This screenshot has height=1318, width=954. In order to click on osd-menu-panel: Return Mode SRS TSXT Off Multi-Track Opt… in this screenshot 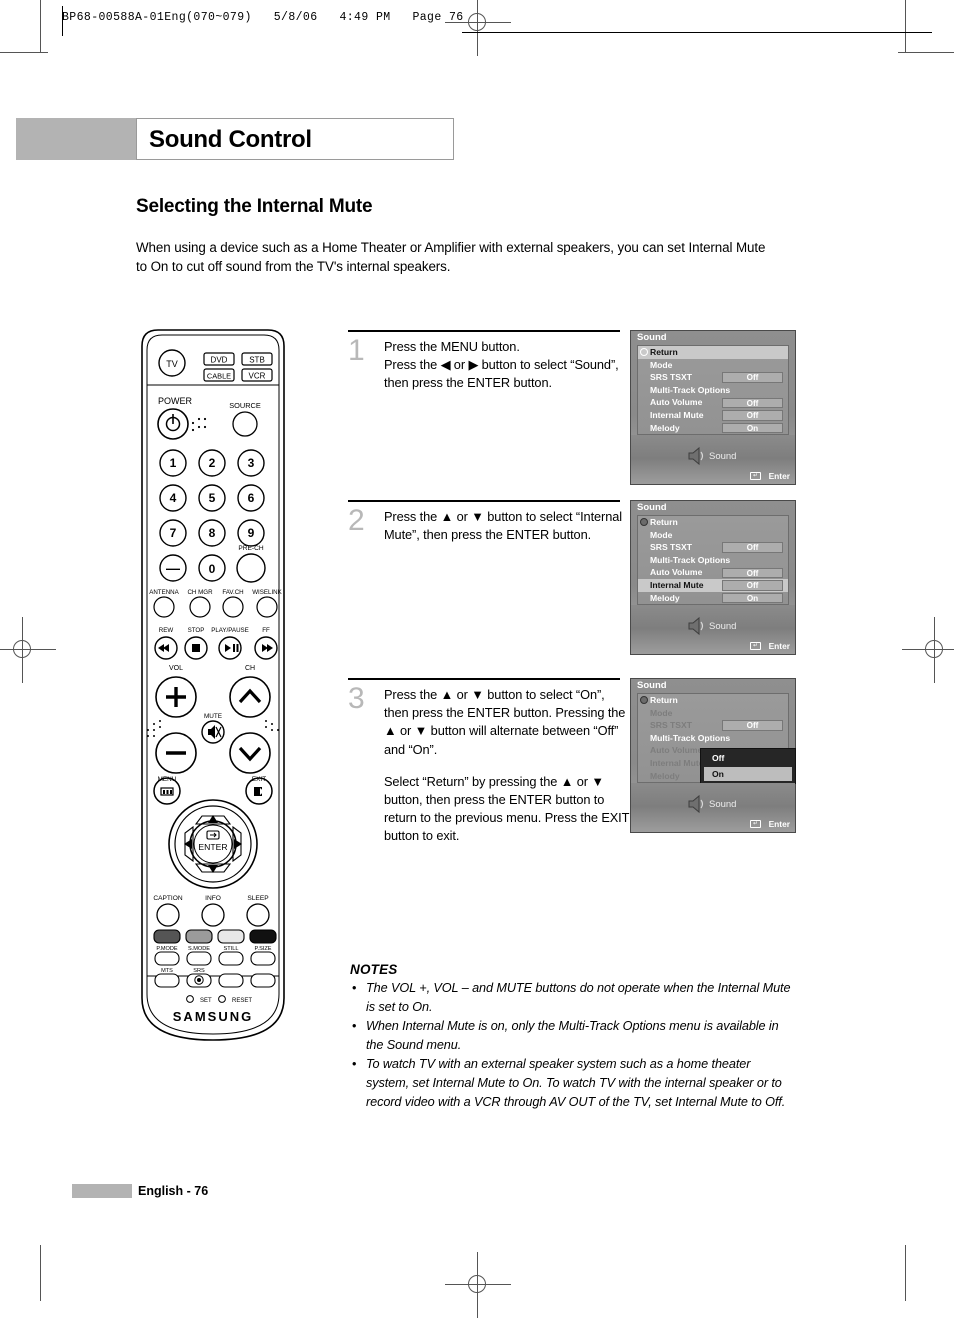, I will do `click(713, 390)`.